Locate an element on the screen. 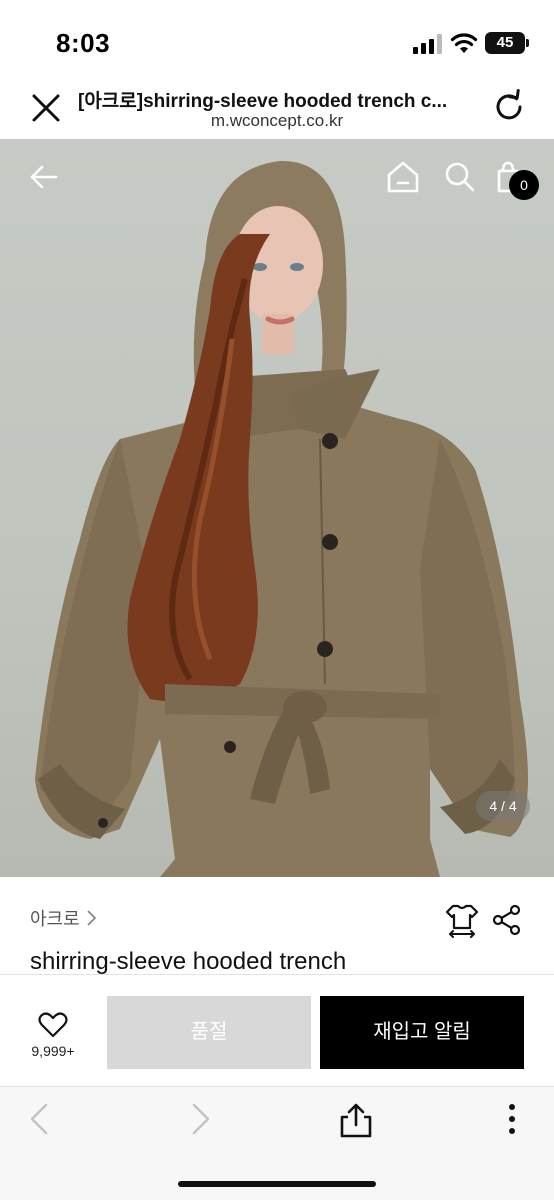 The width and height of the screenshot is (554, 1200). wishlist-count: 9,999+ is located at coordinates (53, 1051).